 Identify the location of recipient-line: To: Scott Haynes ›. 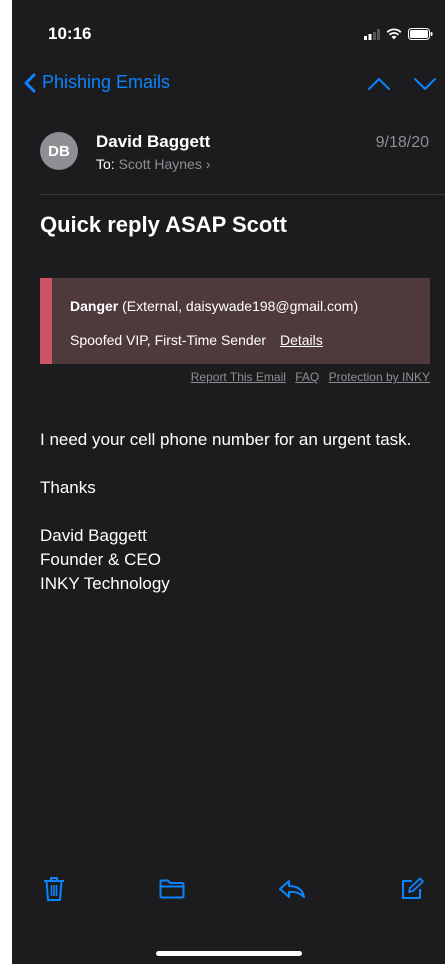
(153, 164).